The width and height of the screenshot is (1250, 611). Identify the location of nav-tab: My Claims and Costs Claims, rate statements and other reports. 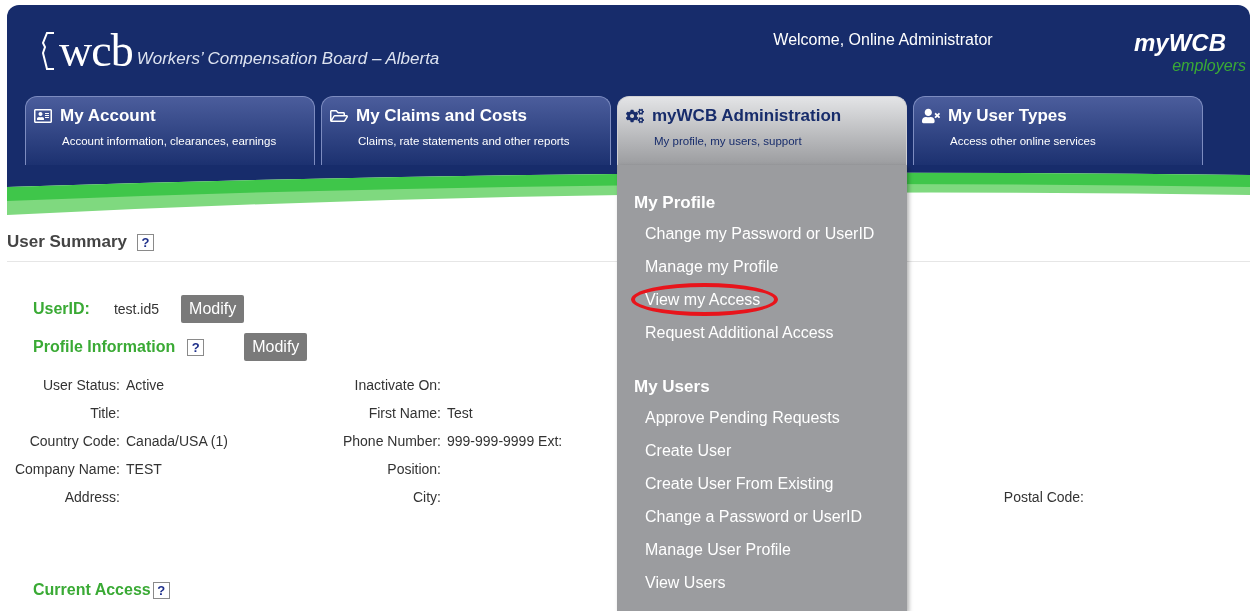
(466, 130).